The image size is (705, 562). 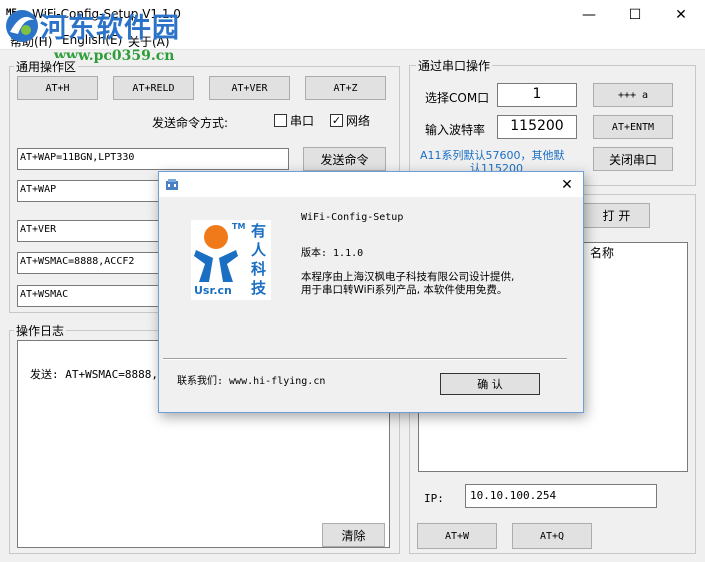 I want to click on about-divider, so click(x=365, y=359).